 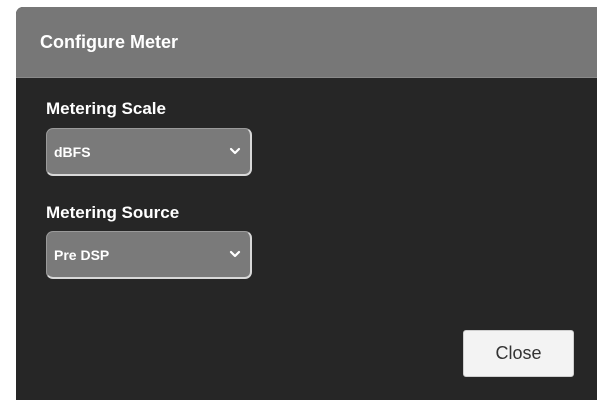 I want to click on metering-scale-value: dBFS, so click(x=72, y=152).